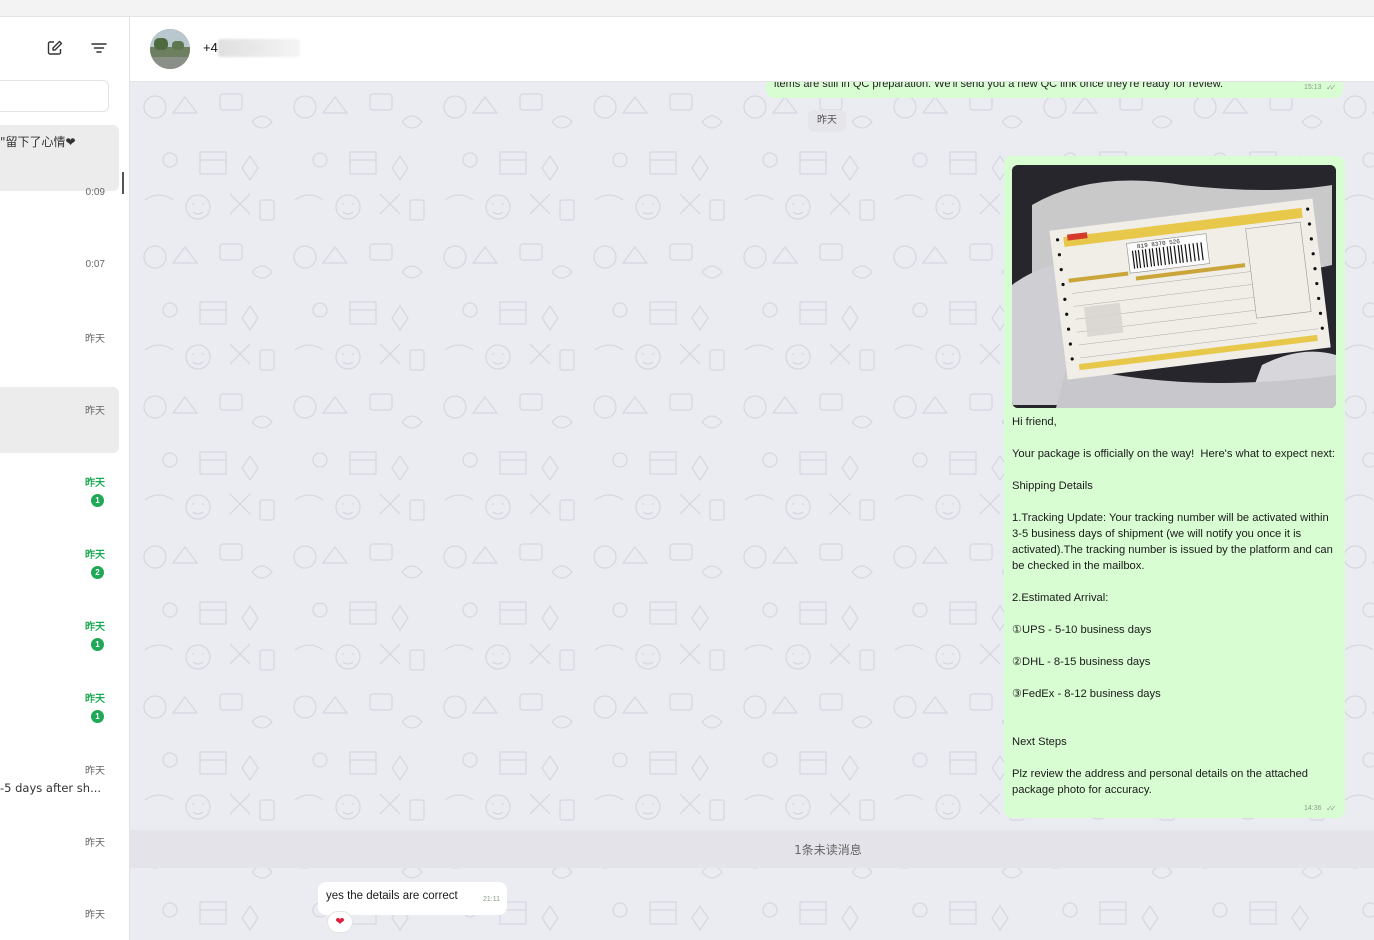  I want to click on chat-list-item: 0:07, so click(59, 272).